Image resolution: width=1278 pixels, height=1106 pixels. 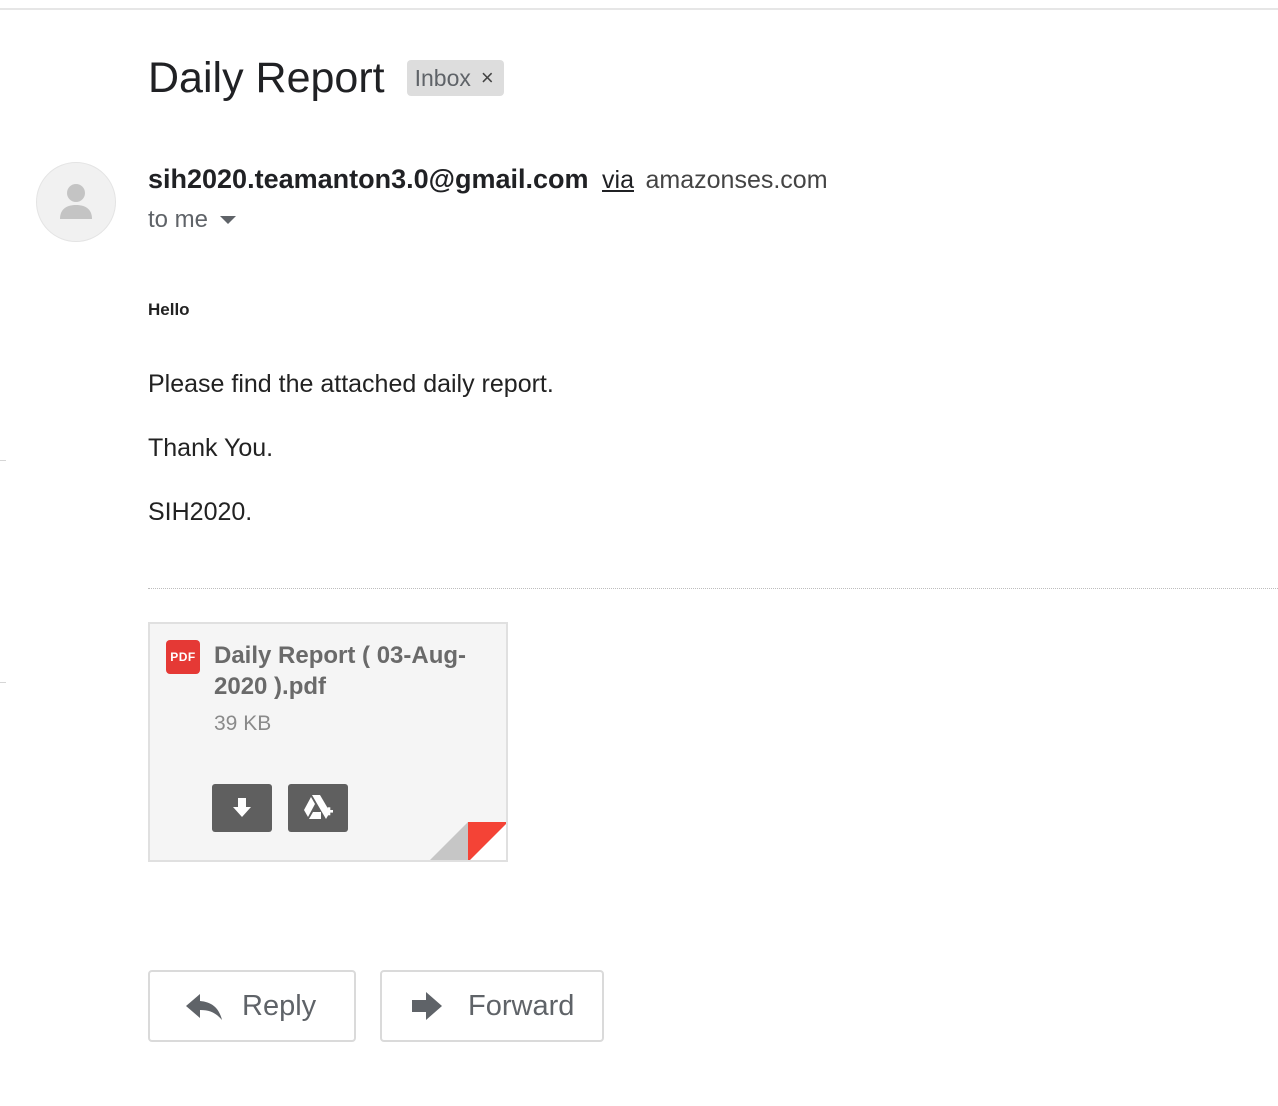 I want to click on page-fold-corner, so click(x=468, y=841).